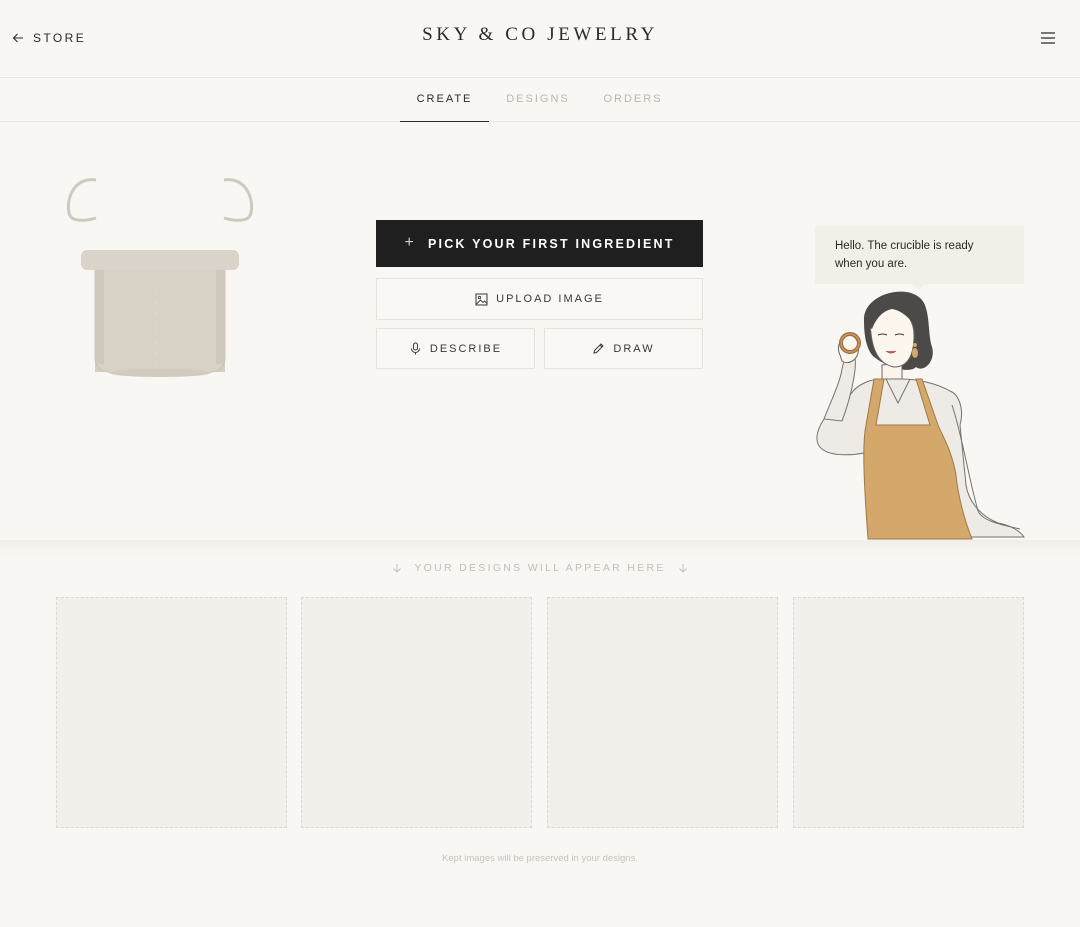 This screenshot has width=1080, height=927. I want to click on crucible-illustration, so click(160, 277).